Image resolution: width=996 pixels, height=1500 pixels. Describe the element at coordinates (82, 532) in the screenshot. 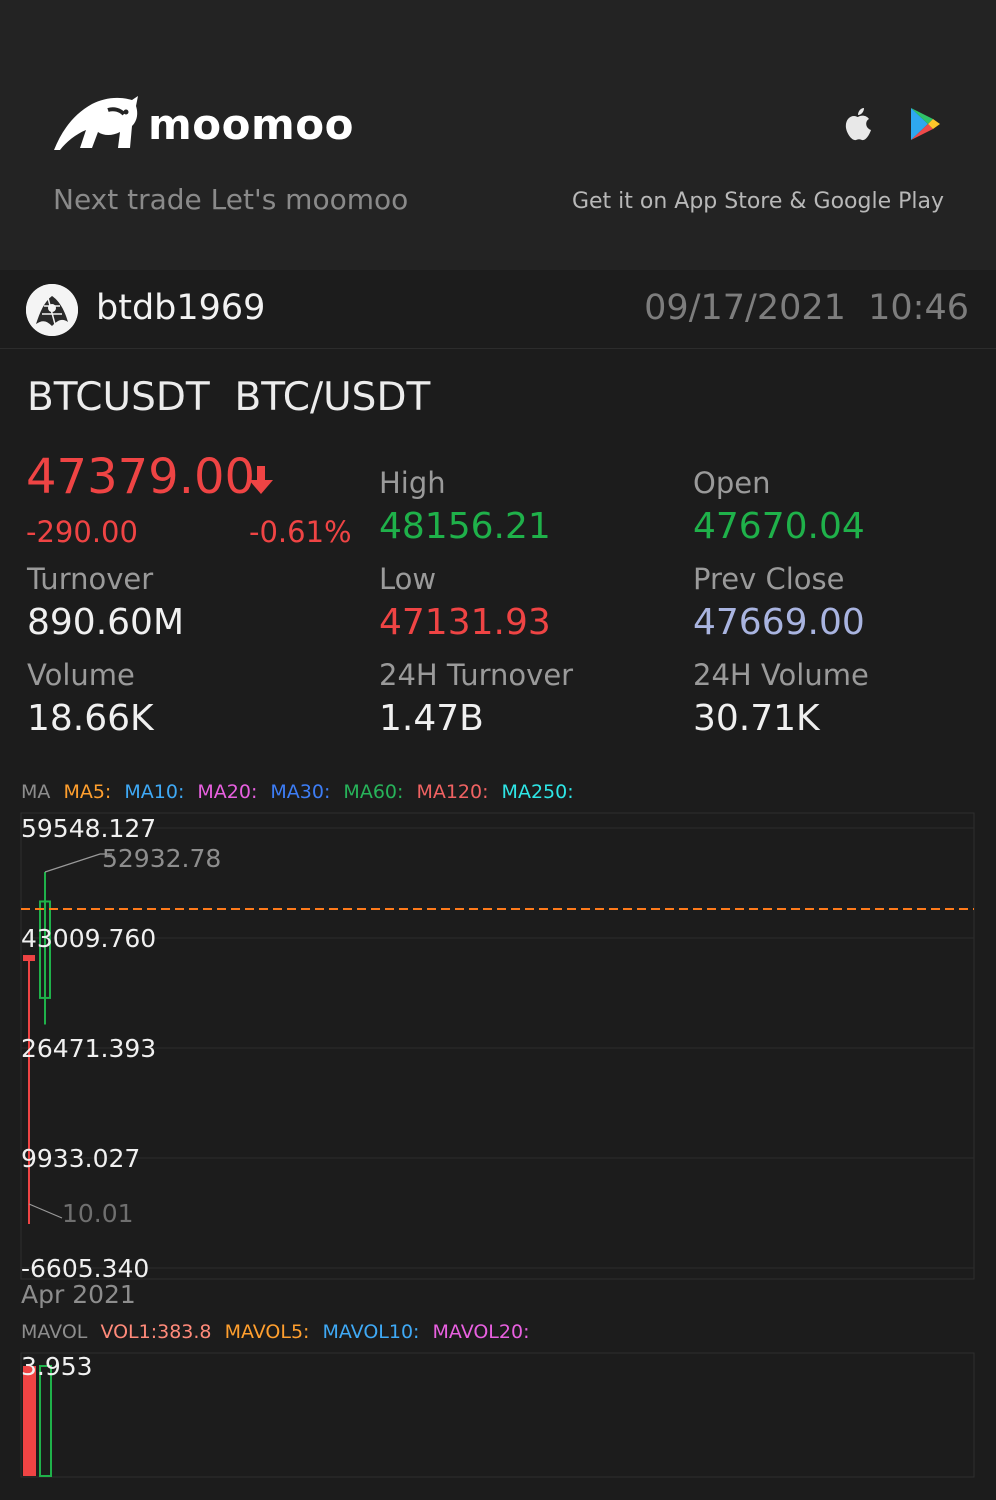

I see `price-change: -290.00` at that location.